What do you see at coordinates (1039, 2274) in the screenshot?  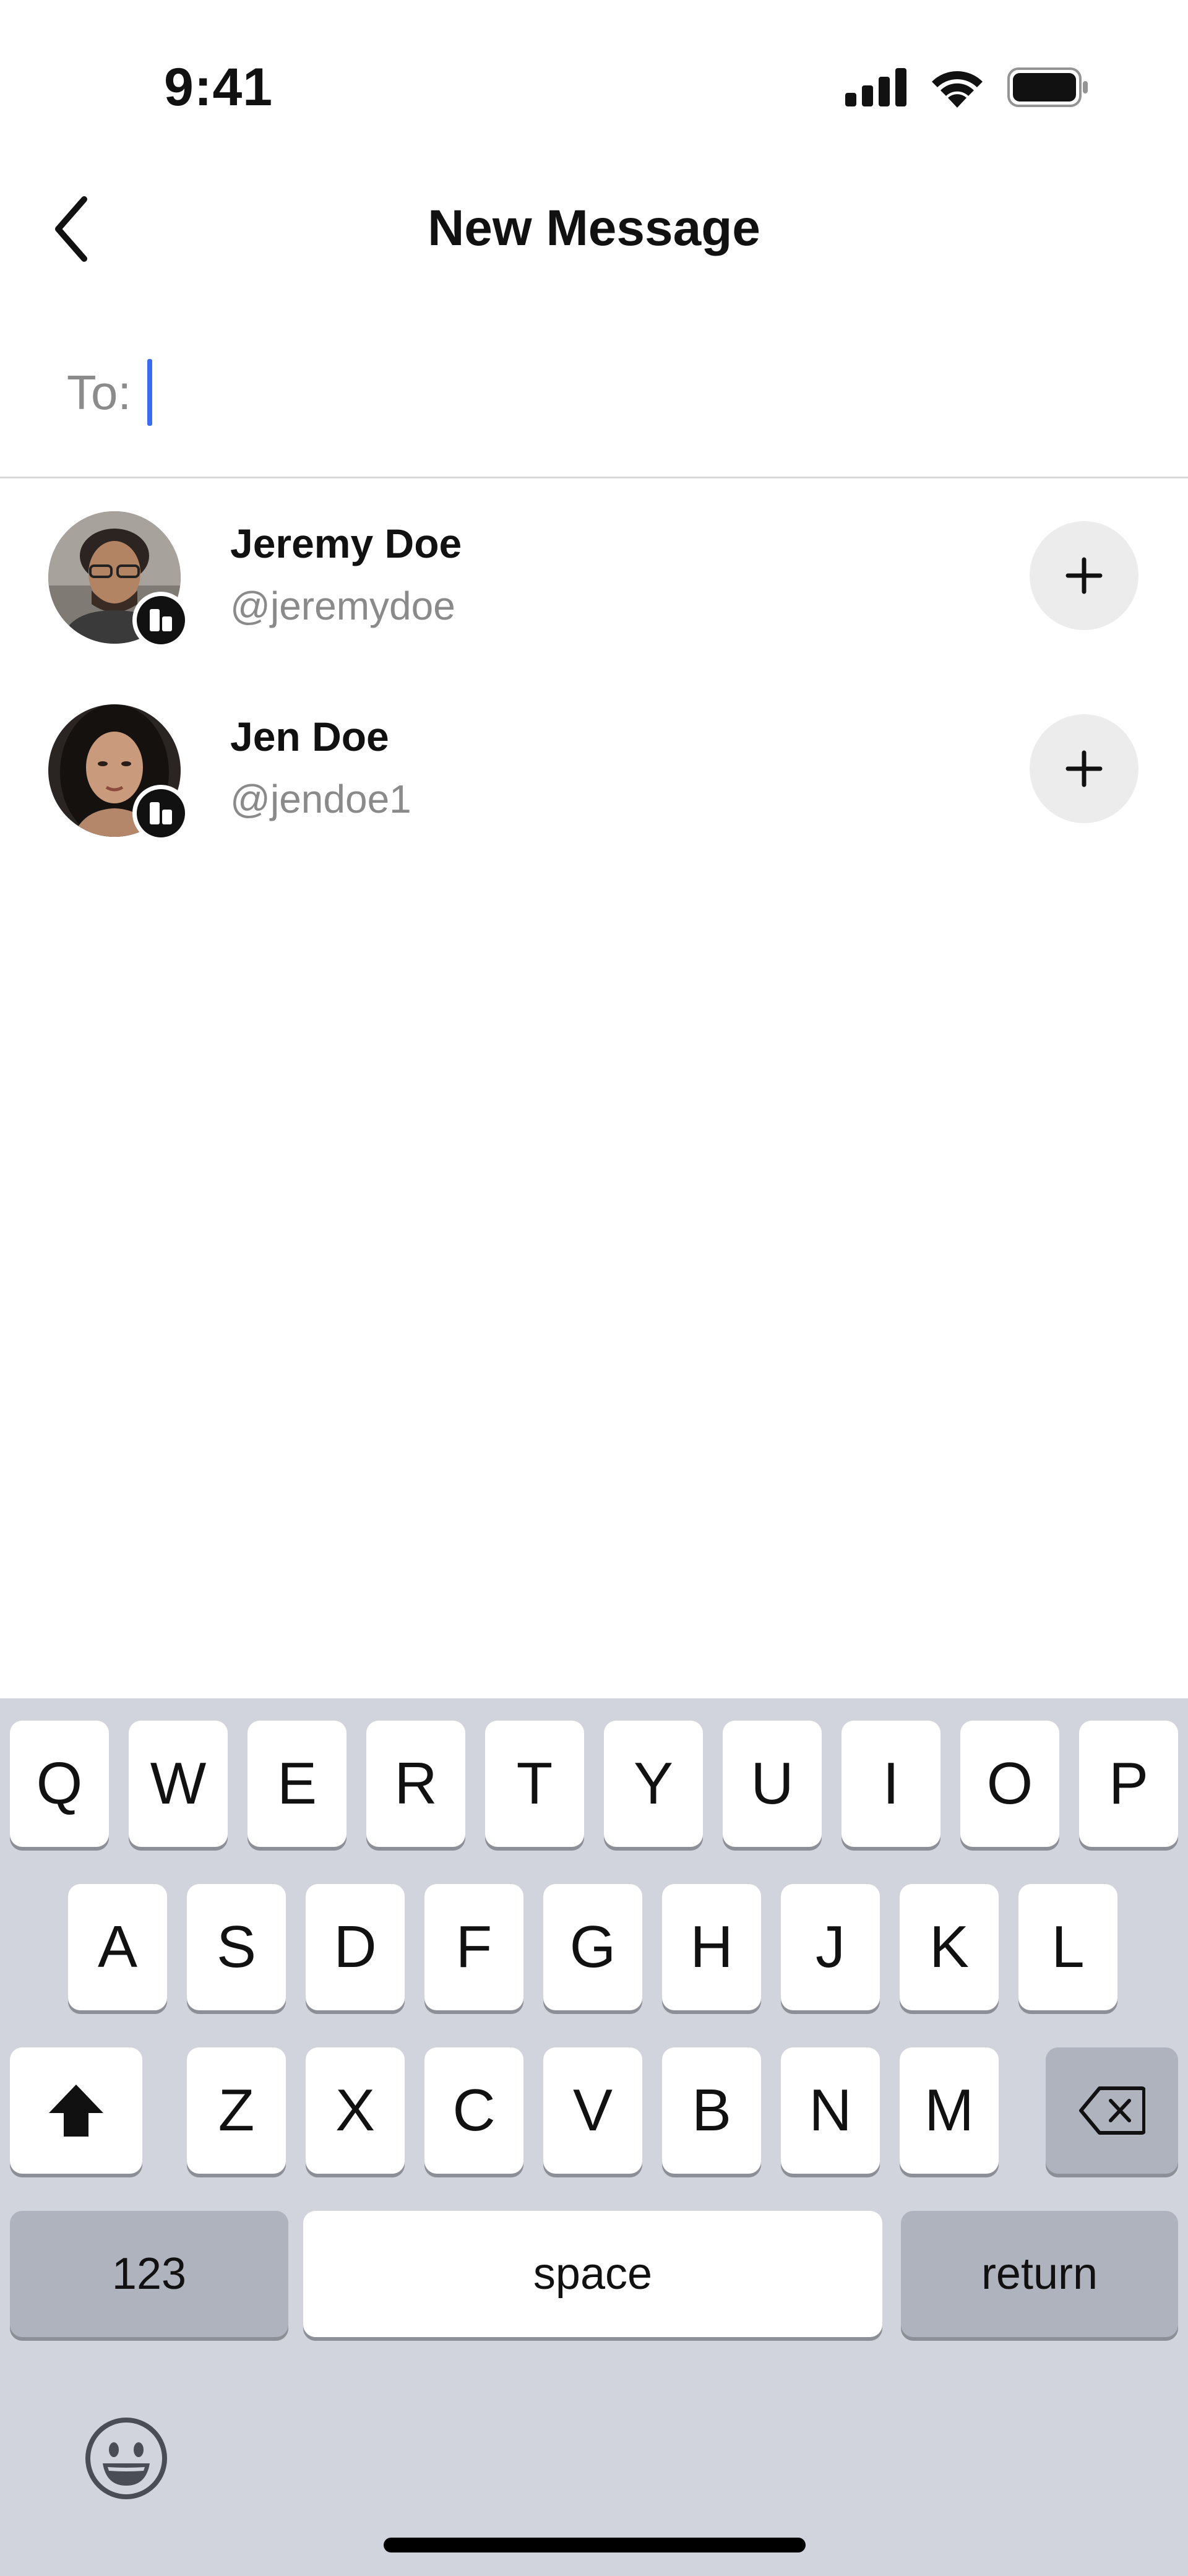 I see `return-key: return` at bounding box center [1039, 2274].